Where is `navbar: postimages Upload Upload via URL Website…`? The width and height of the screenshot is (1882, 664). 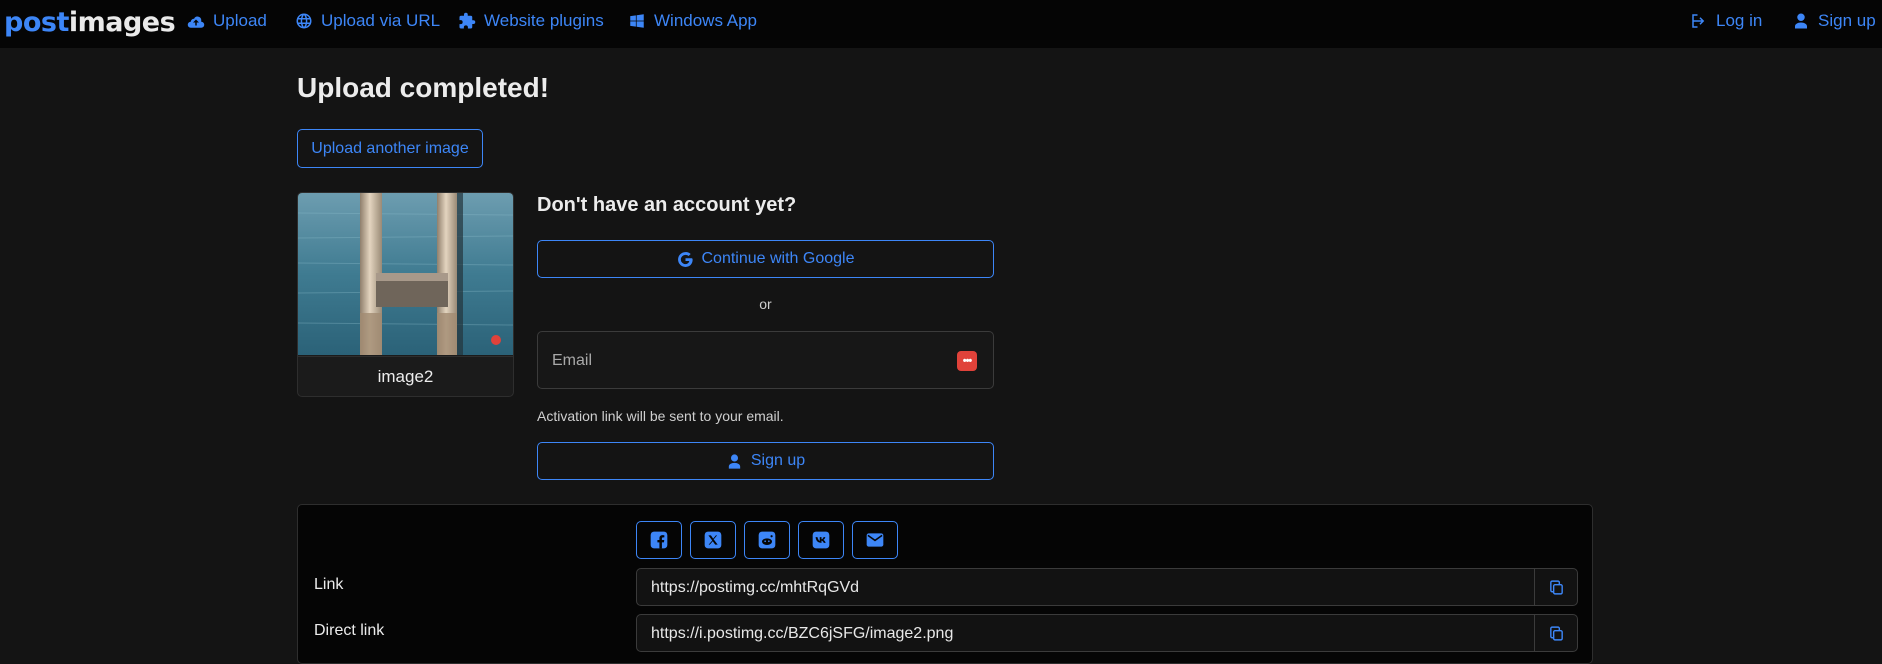
navbar: postimages Upload Upload via URL Website… is located at coordinates (941, 24).